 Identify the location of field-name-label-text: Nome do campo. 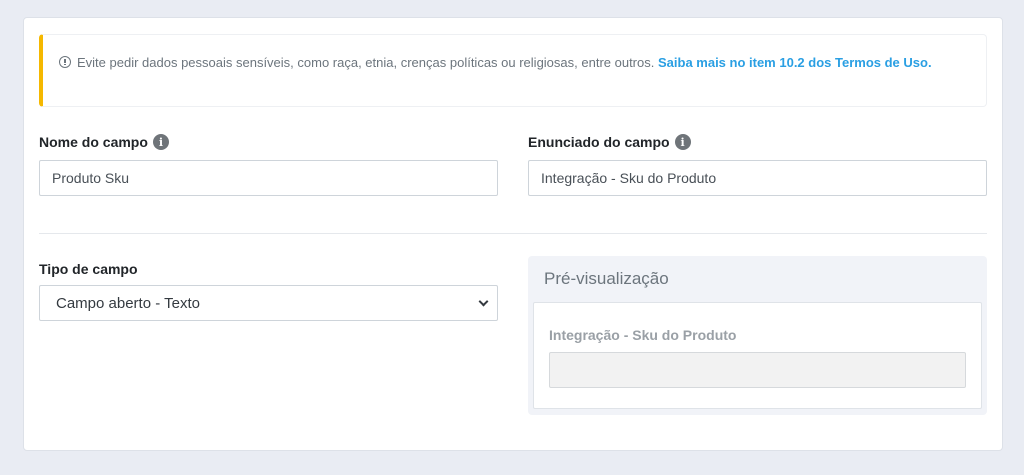
(93, 142).